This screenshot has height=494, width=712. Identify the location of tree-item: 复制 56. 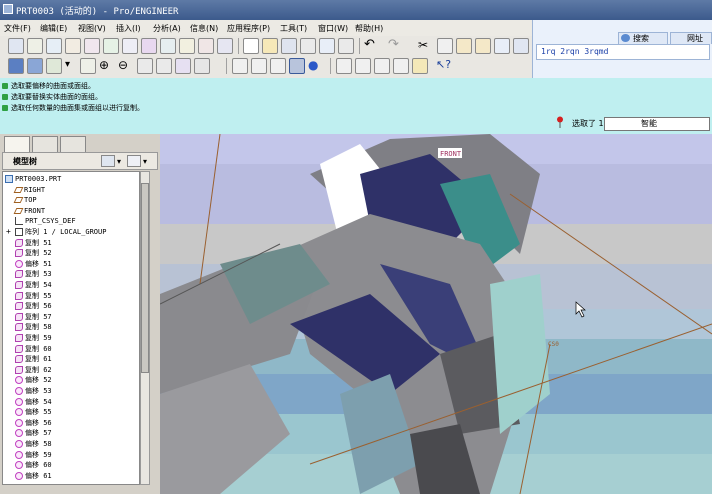
(33, 306).